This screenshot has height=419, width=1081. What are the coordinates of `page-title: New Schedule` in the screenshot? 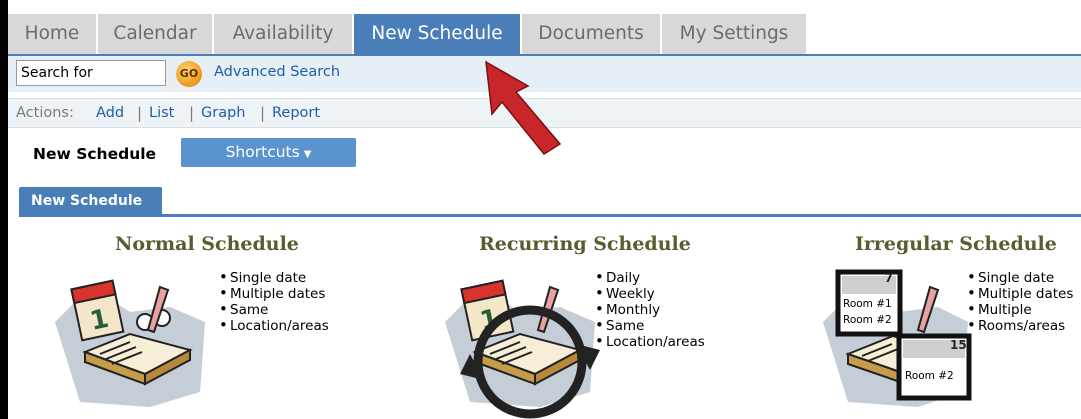 It's located at (95, 154).